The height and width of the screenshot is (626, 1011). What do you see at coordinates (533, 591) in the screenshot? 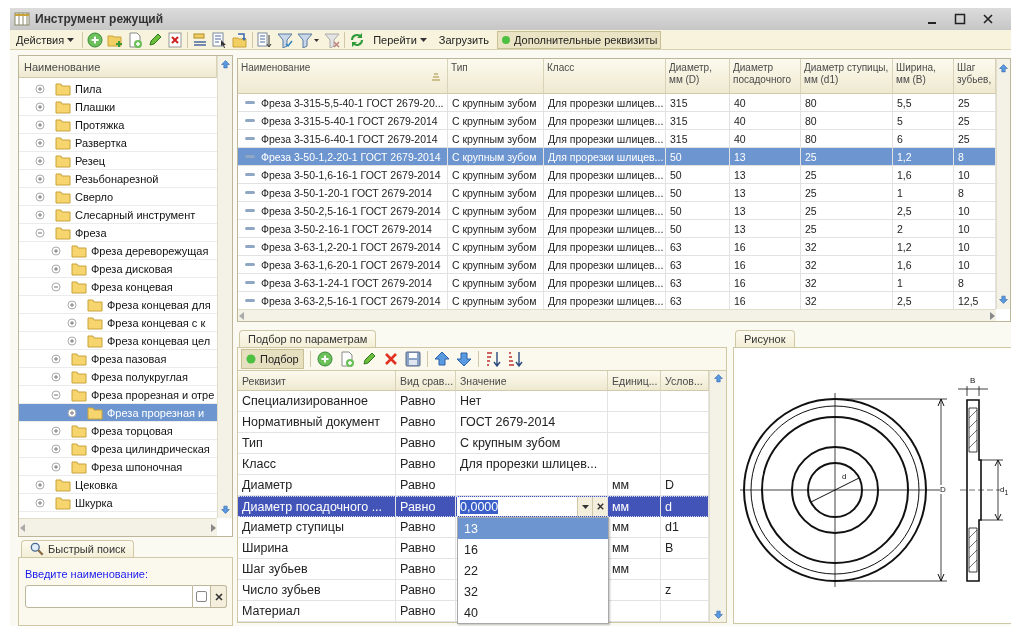
I see `list-option: 32` at bounding box center [533, 591].